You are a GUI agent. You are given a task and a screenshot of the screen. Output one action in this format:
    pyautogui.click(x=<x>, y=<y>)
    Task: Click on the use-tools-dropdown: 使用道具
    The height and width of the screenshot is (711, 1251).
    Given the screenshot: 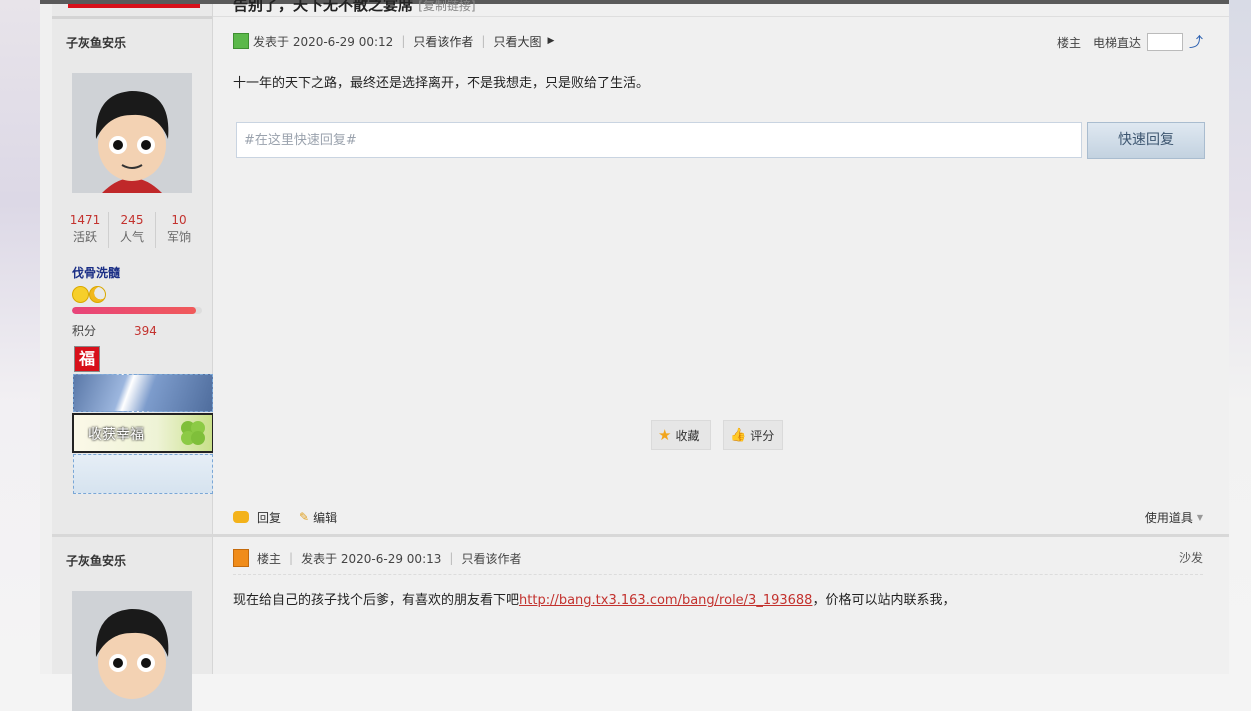 What is the action you would take?
    pyautogui.click(x=1169, y=517)
    